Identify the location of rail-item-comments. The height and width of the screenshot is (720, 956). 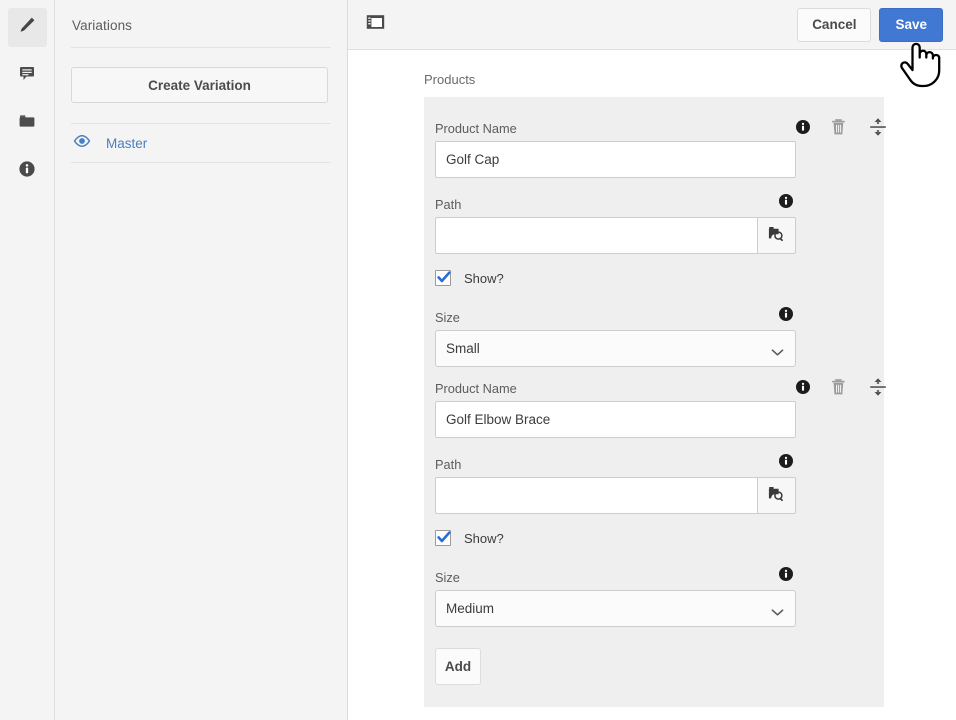
(27, 75).